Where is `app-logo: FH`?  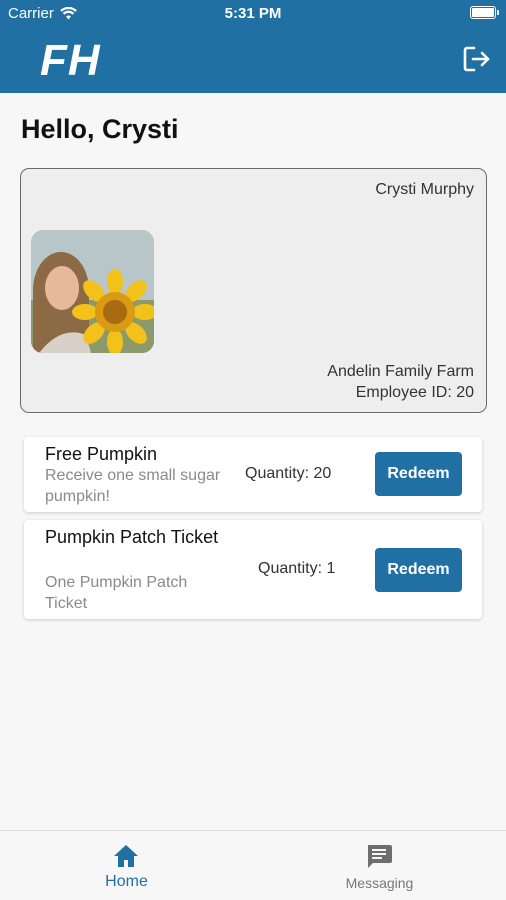
app-logo: FH is located at coordinates (70, 60).